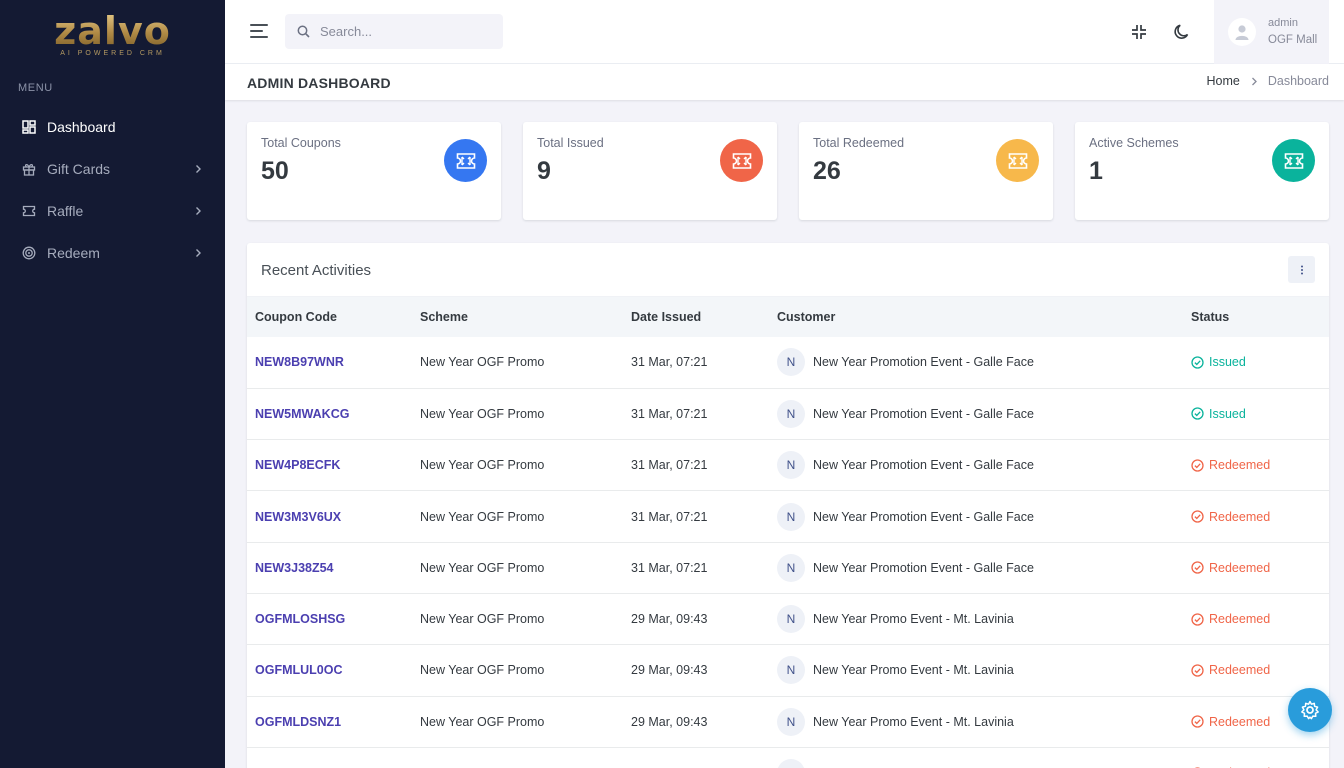 The width and height of the screenshot is (1344, 768). I want to click on coupon-code-link: NEW3M3V6UX, so click(329, 516).